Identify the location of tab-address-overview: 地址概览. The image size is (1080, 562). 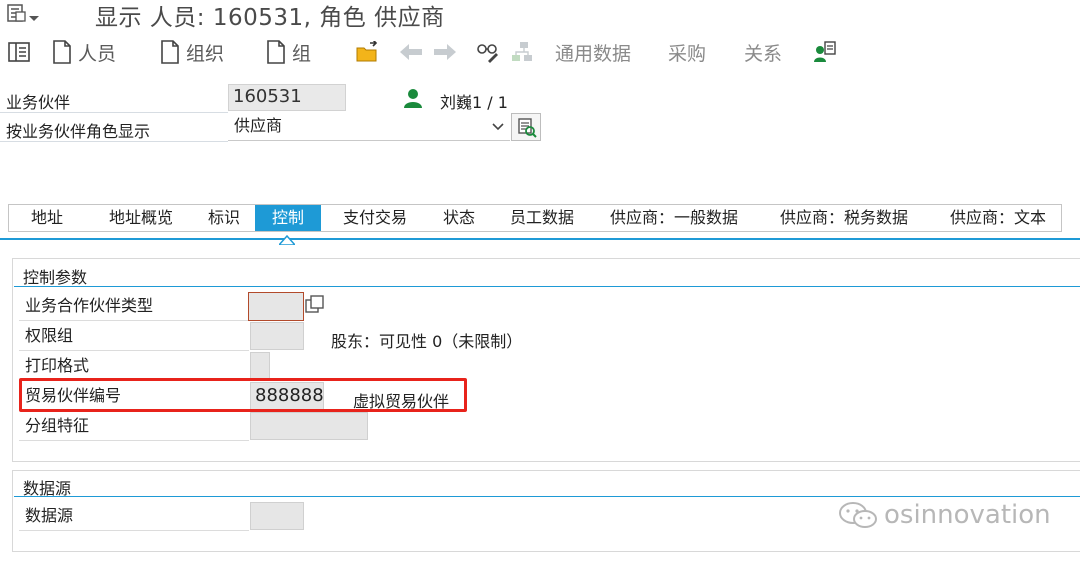
(141, 218).